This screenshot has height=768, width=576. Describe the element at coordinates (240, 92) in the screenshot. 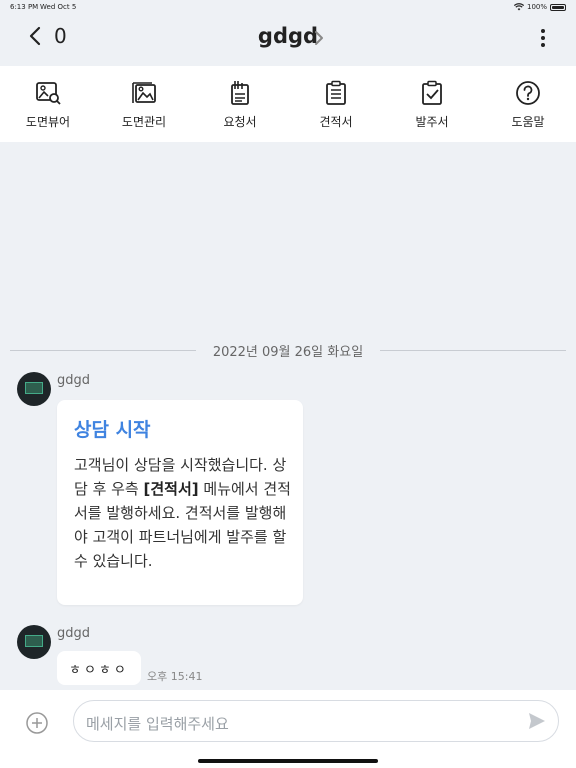

I see `request-icon` at that location.